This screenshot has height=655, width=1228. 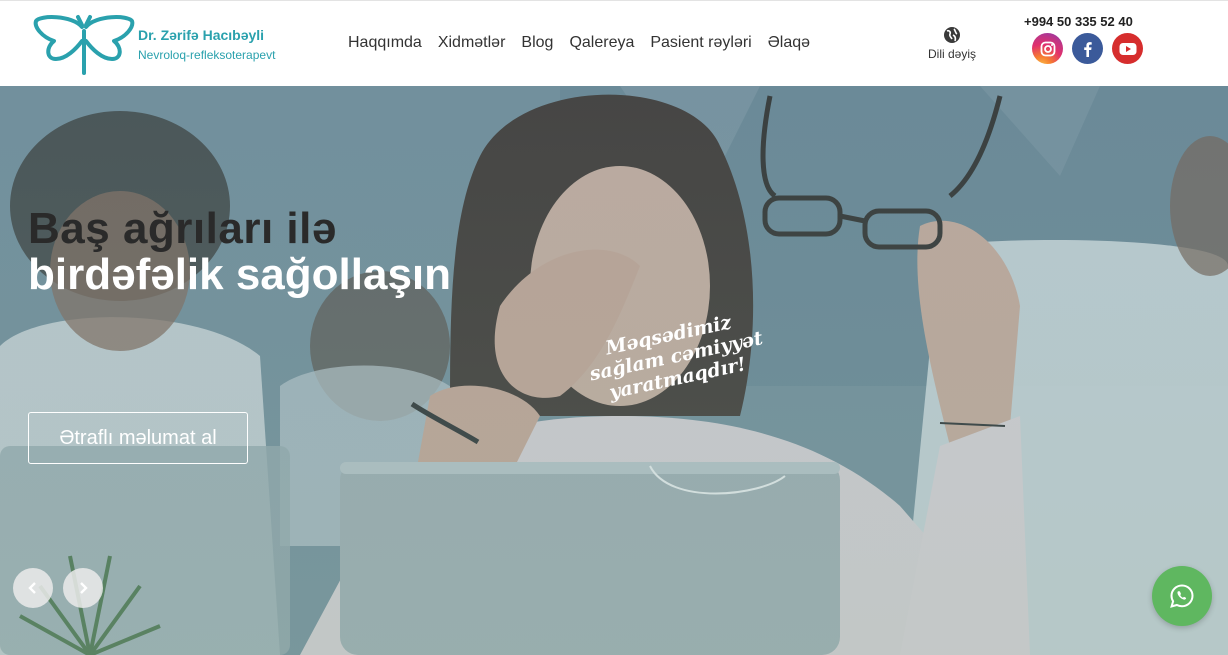 I want to click on facebook-icon, so click(x=1087, y=49).